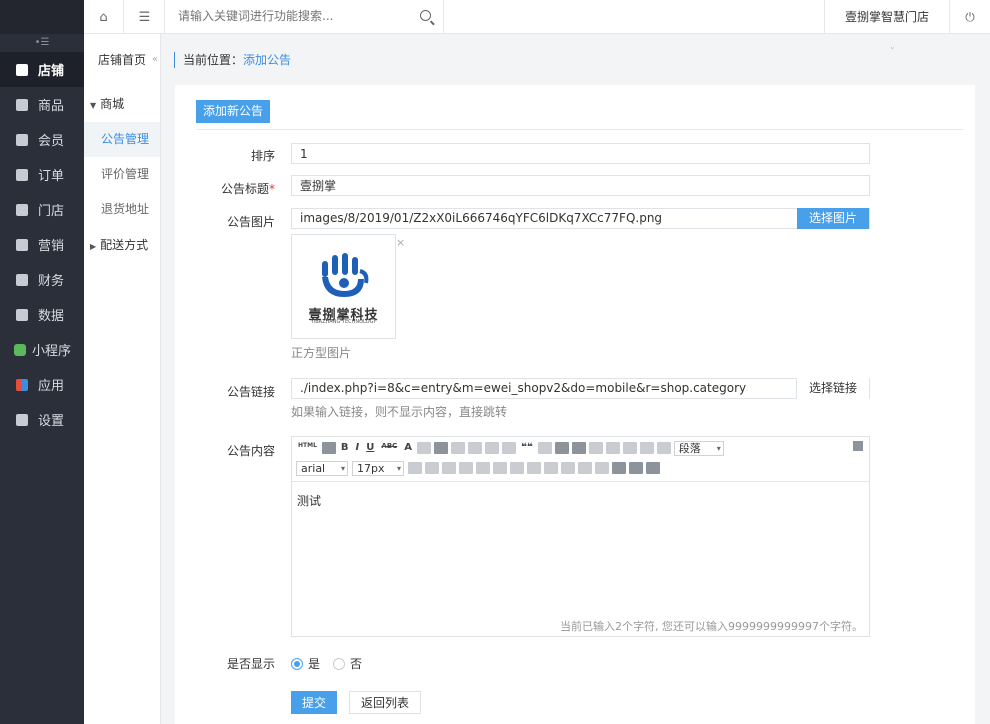  Describe the element at coordinates (612, 448) in the screenshot. I see `eraser-icon` at that location.